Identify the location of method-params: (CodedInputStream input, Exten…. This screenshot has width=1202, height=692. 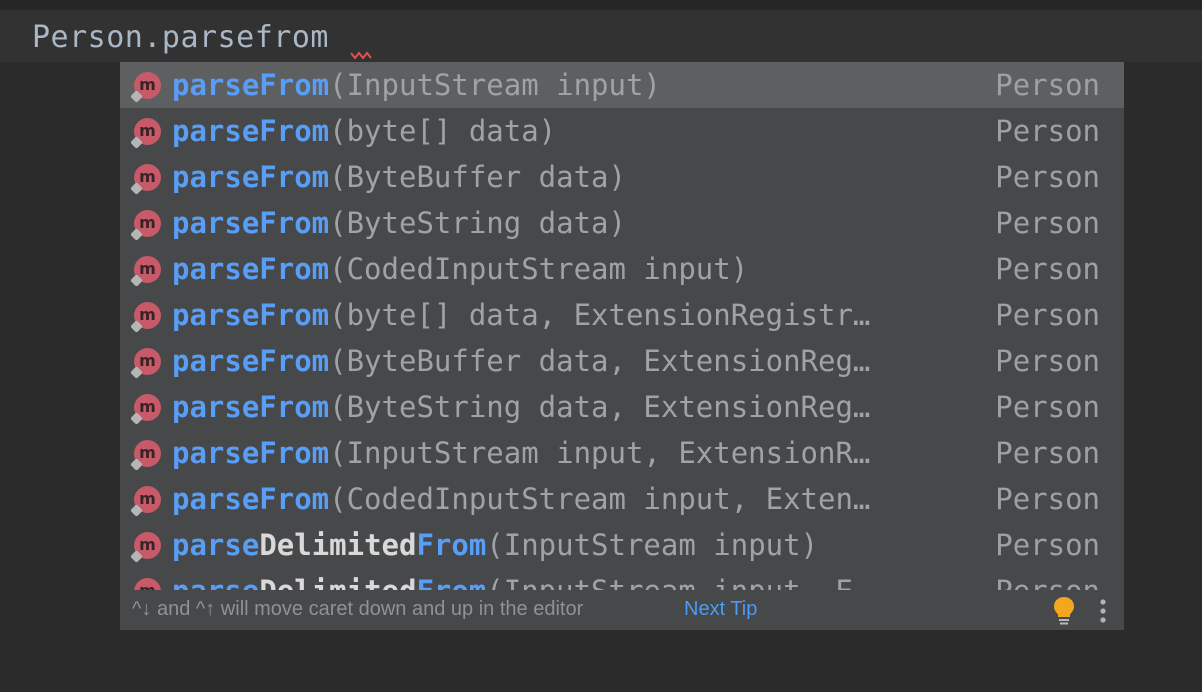
(600, 499).